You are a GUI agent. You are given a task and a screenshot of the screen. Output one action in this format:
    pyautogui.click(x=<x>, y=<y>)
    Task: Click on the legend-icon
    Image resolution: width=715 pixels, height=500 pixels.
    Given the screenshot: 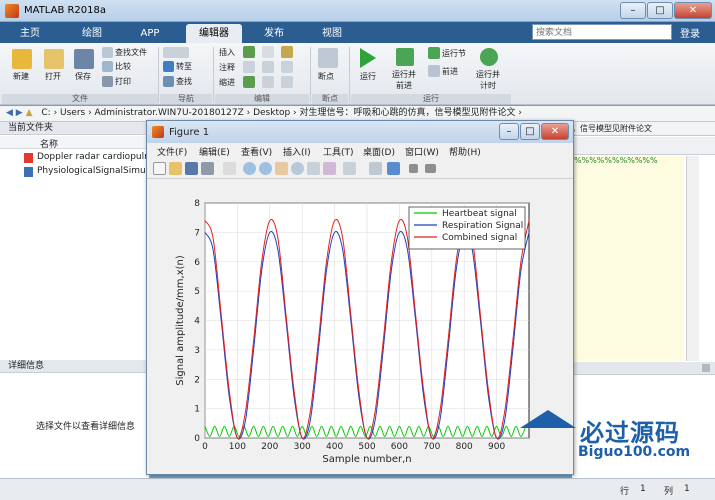 What is the action you would take?
    pyautogui.click(x=393, y=168)
    